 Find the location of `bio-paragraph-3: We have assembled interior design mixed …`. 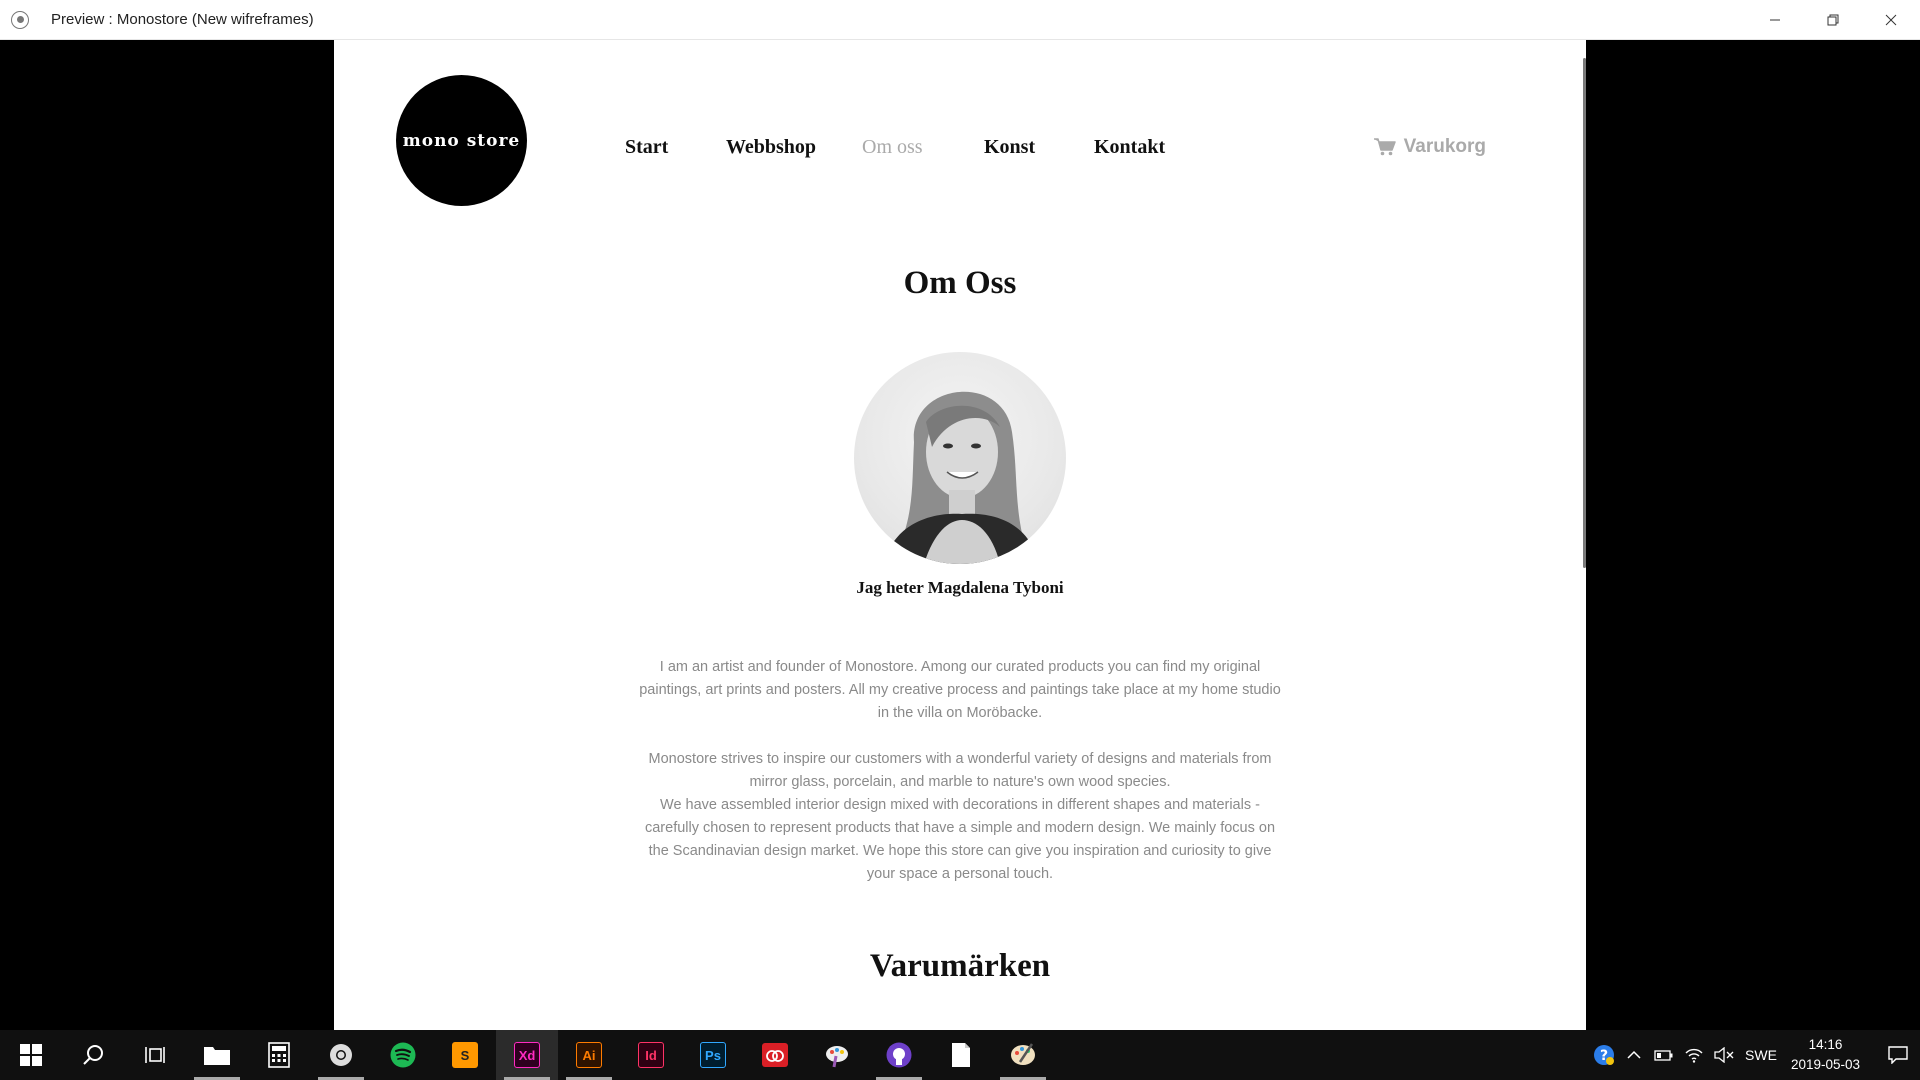

bio-paragraph-3: We have assembled interior design mixed … is located at coordinates (960, 839).